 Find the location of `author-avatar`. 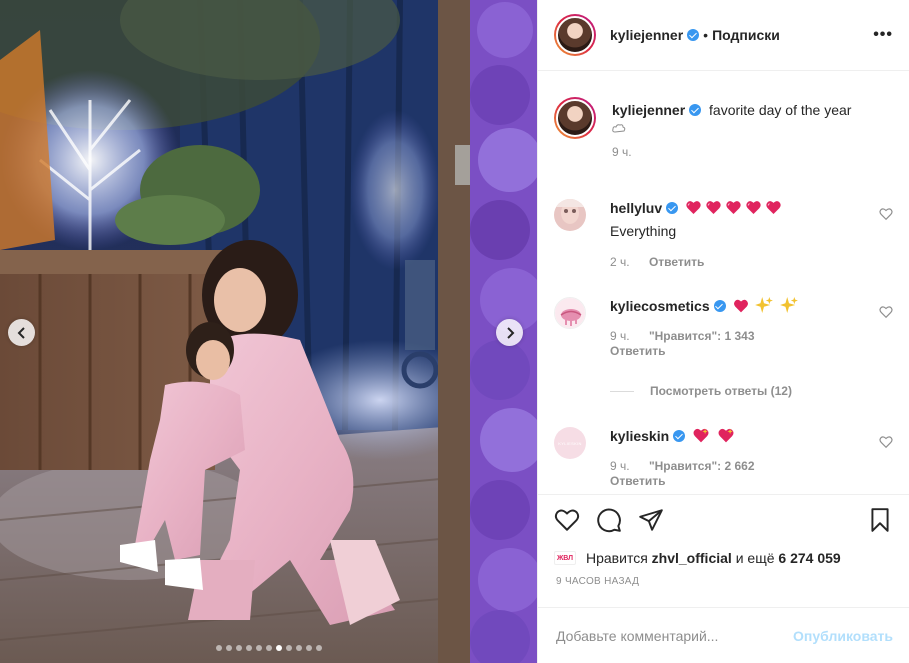

author-avatar is located at coordinates (575, 35).